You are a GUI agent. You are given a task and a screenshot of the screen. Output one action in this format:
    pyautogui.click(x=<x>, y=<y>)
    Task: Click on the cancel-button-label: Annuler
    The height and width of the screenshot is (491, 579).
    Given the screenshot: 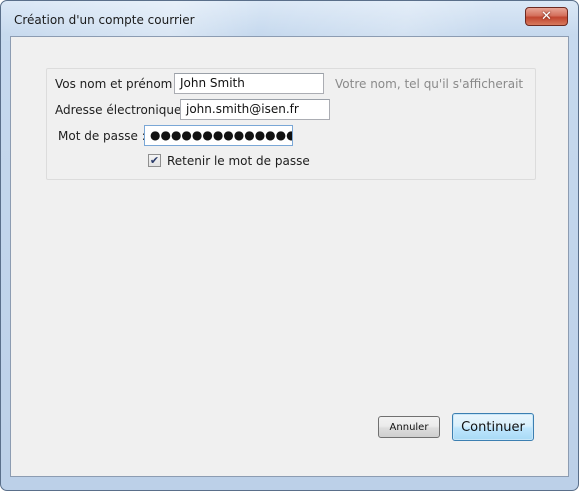 What is the action you would take?
    pyautogui.click(x=409, y=427)
    